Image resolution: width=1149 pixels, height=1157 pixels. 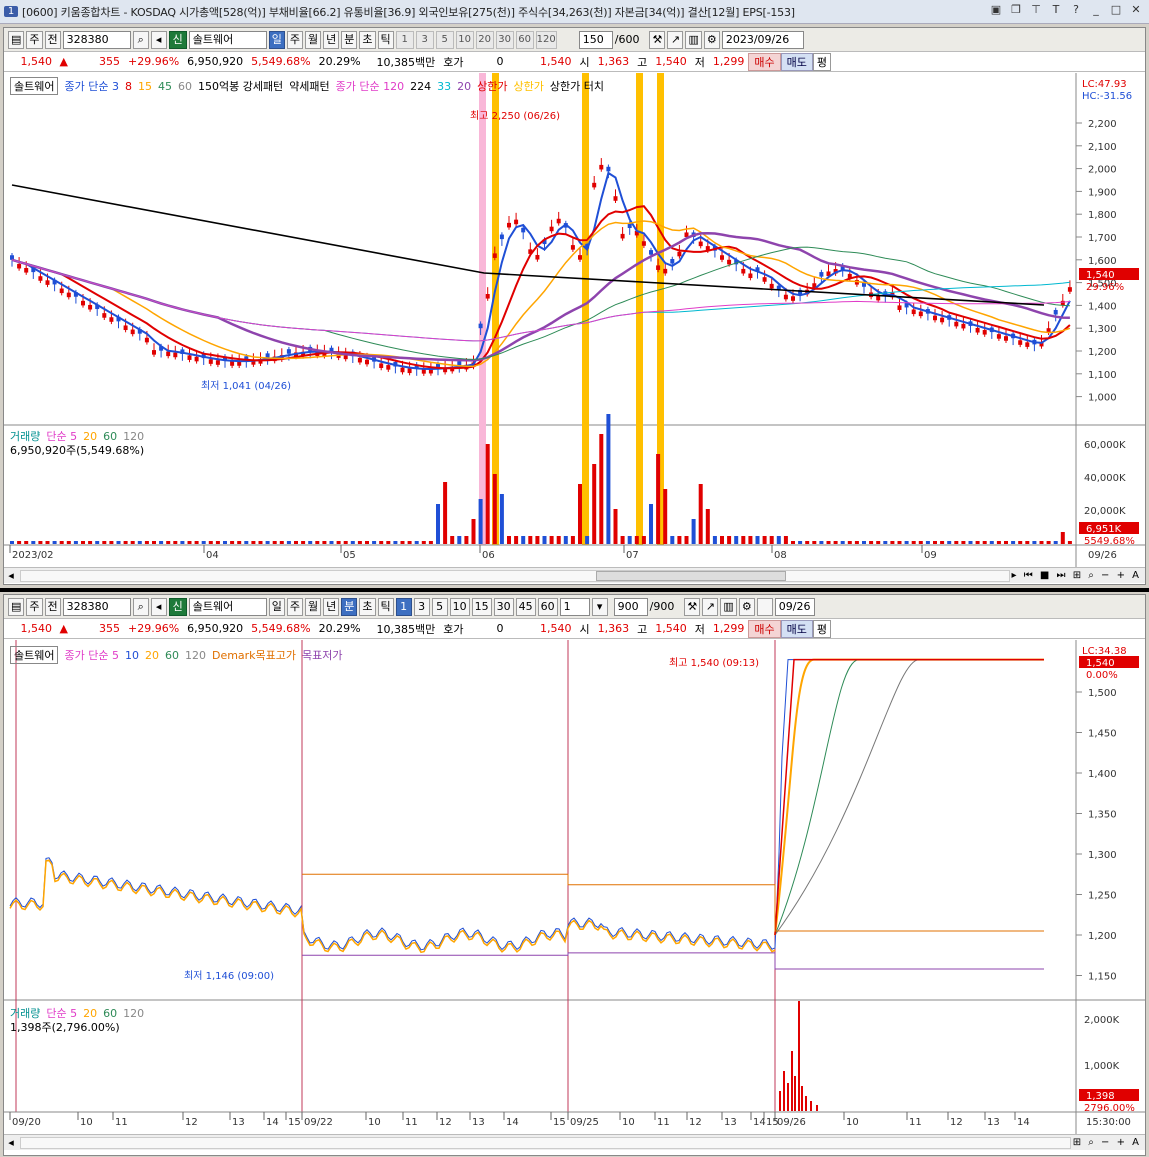 What do you see at coordinates (599, 606) in the screenshot?
I see `chevron-down-icon: ▾` at bounding box center [599, 606].